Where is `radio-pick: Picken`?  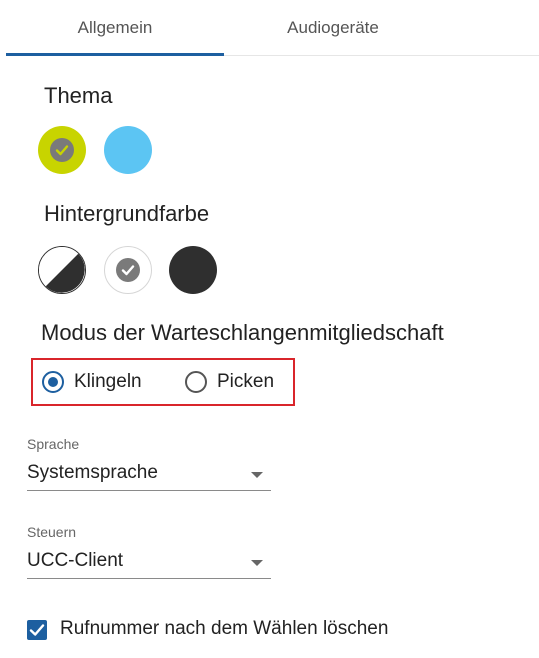 radio-pick: Picken is located at coordinates (229, 382).